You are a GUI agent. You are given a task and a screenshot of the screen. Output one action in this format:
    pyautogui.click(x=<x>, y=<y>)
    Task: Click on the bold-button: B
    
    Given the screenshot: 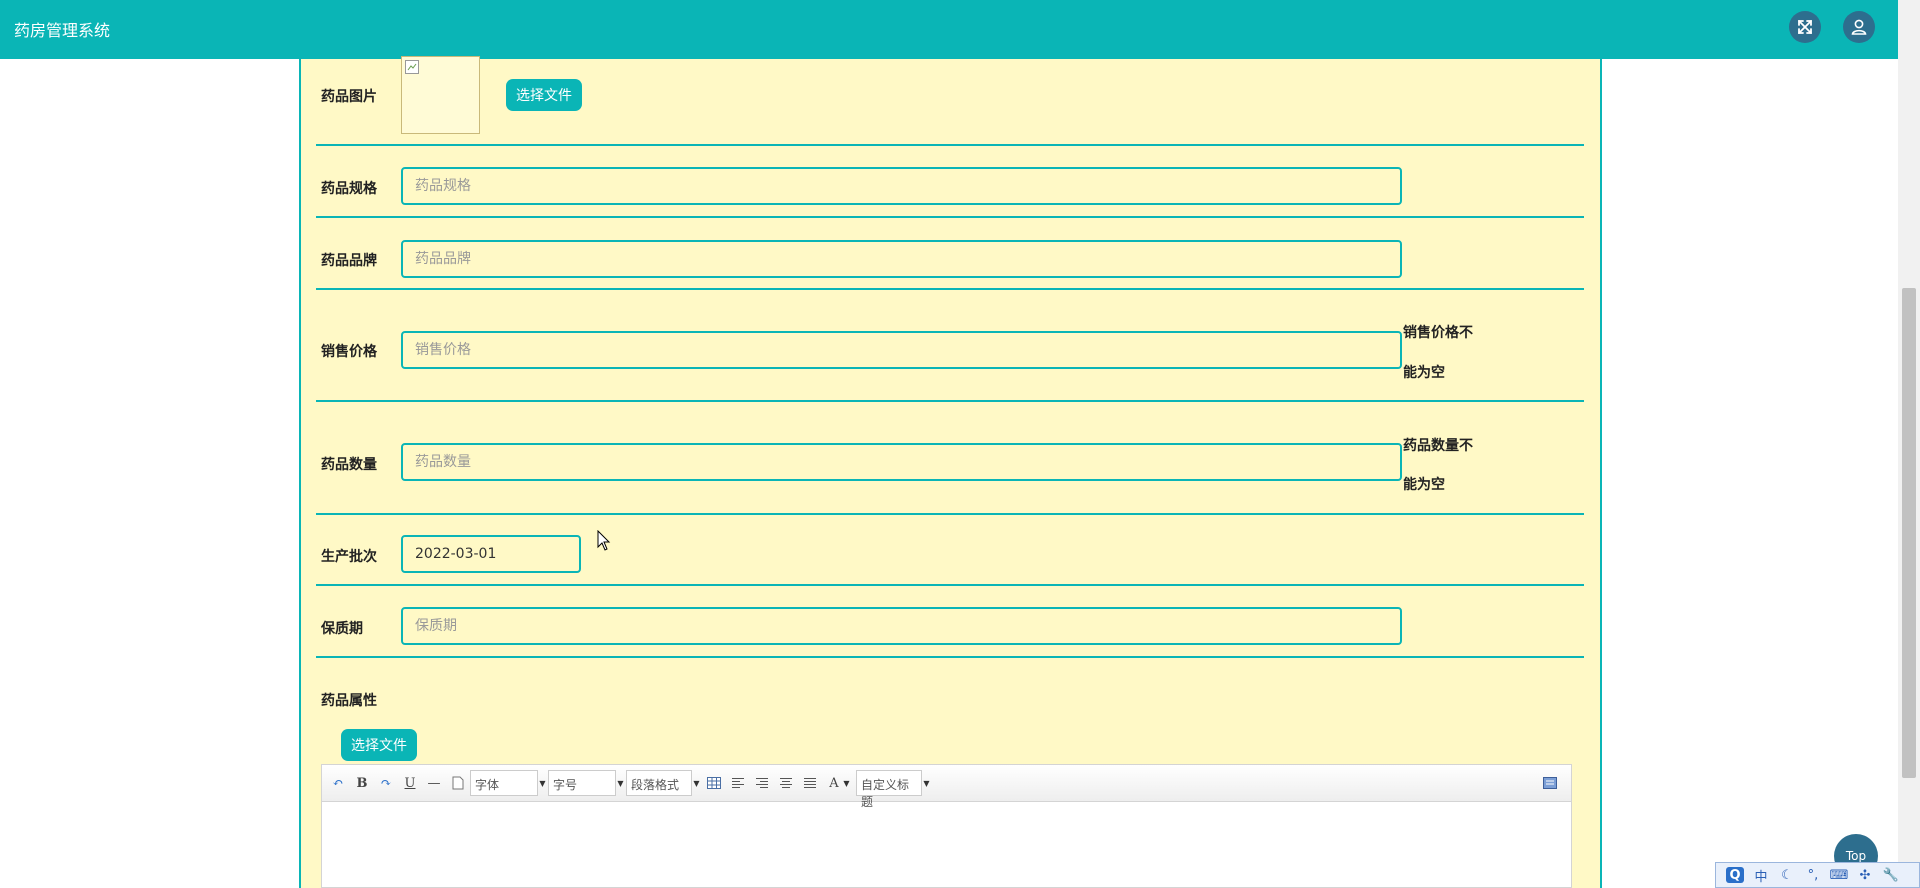 What is the action you would take?
    pyautogui.click(x=362, y=783)
    